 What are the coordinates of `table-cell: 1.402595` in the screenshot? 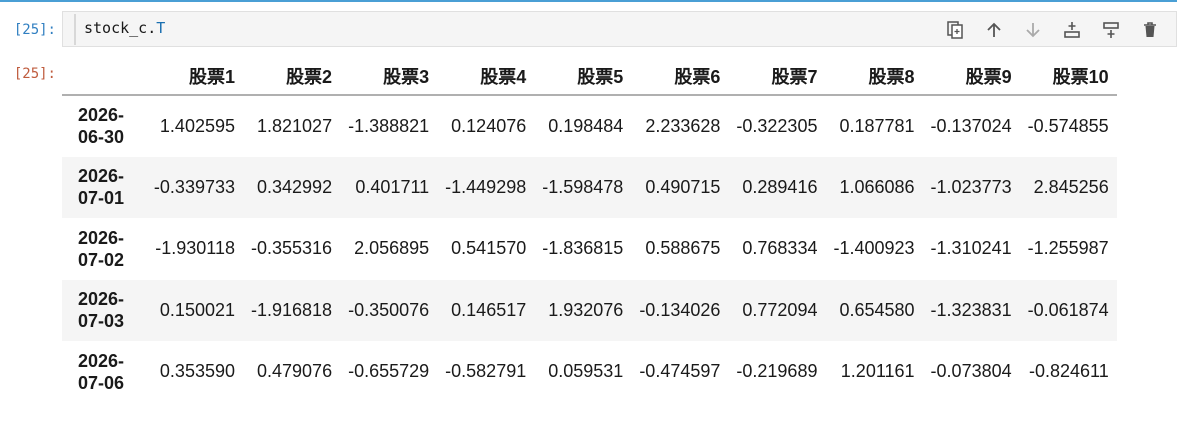 It's located at (197, 125).